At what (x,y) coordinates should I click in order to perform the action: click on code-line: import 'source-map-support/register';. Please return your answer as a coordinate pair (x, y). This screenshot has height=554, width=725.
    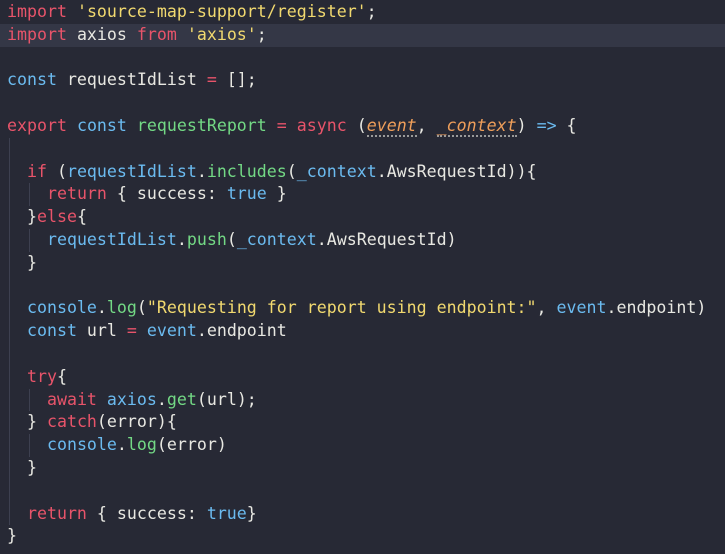
    Looking at the image, I should click on (362, 12).